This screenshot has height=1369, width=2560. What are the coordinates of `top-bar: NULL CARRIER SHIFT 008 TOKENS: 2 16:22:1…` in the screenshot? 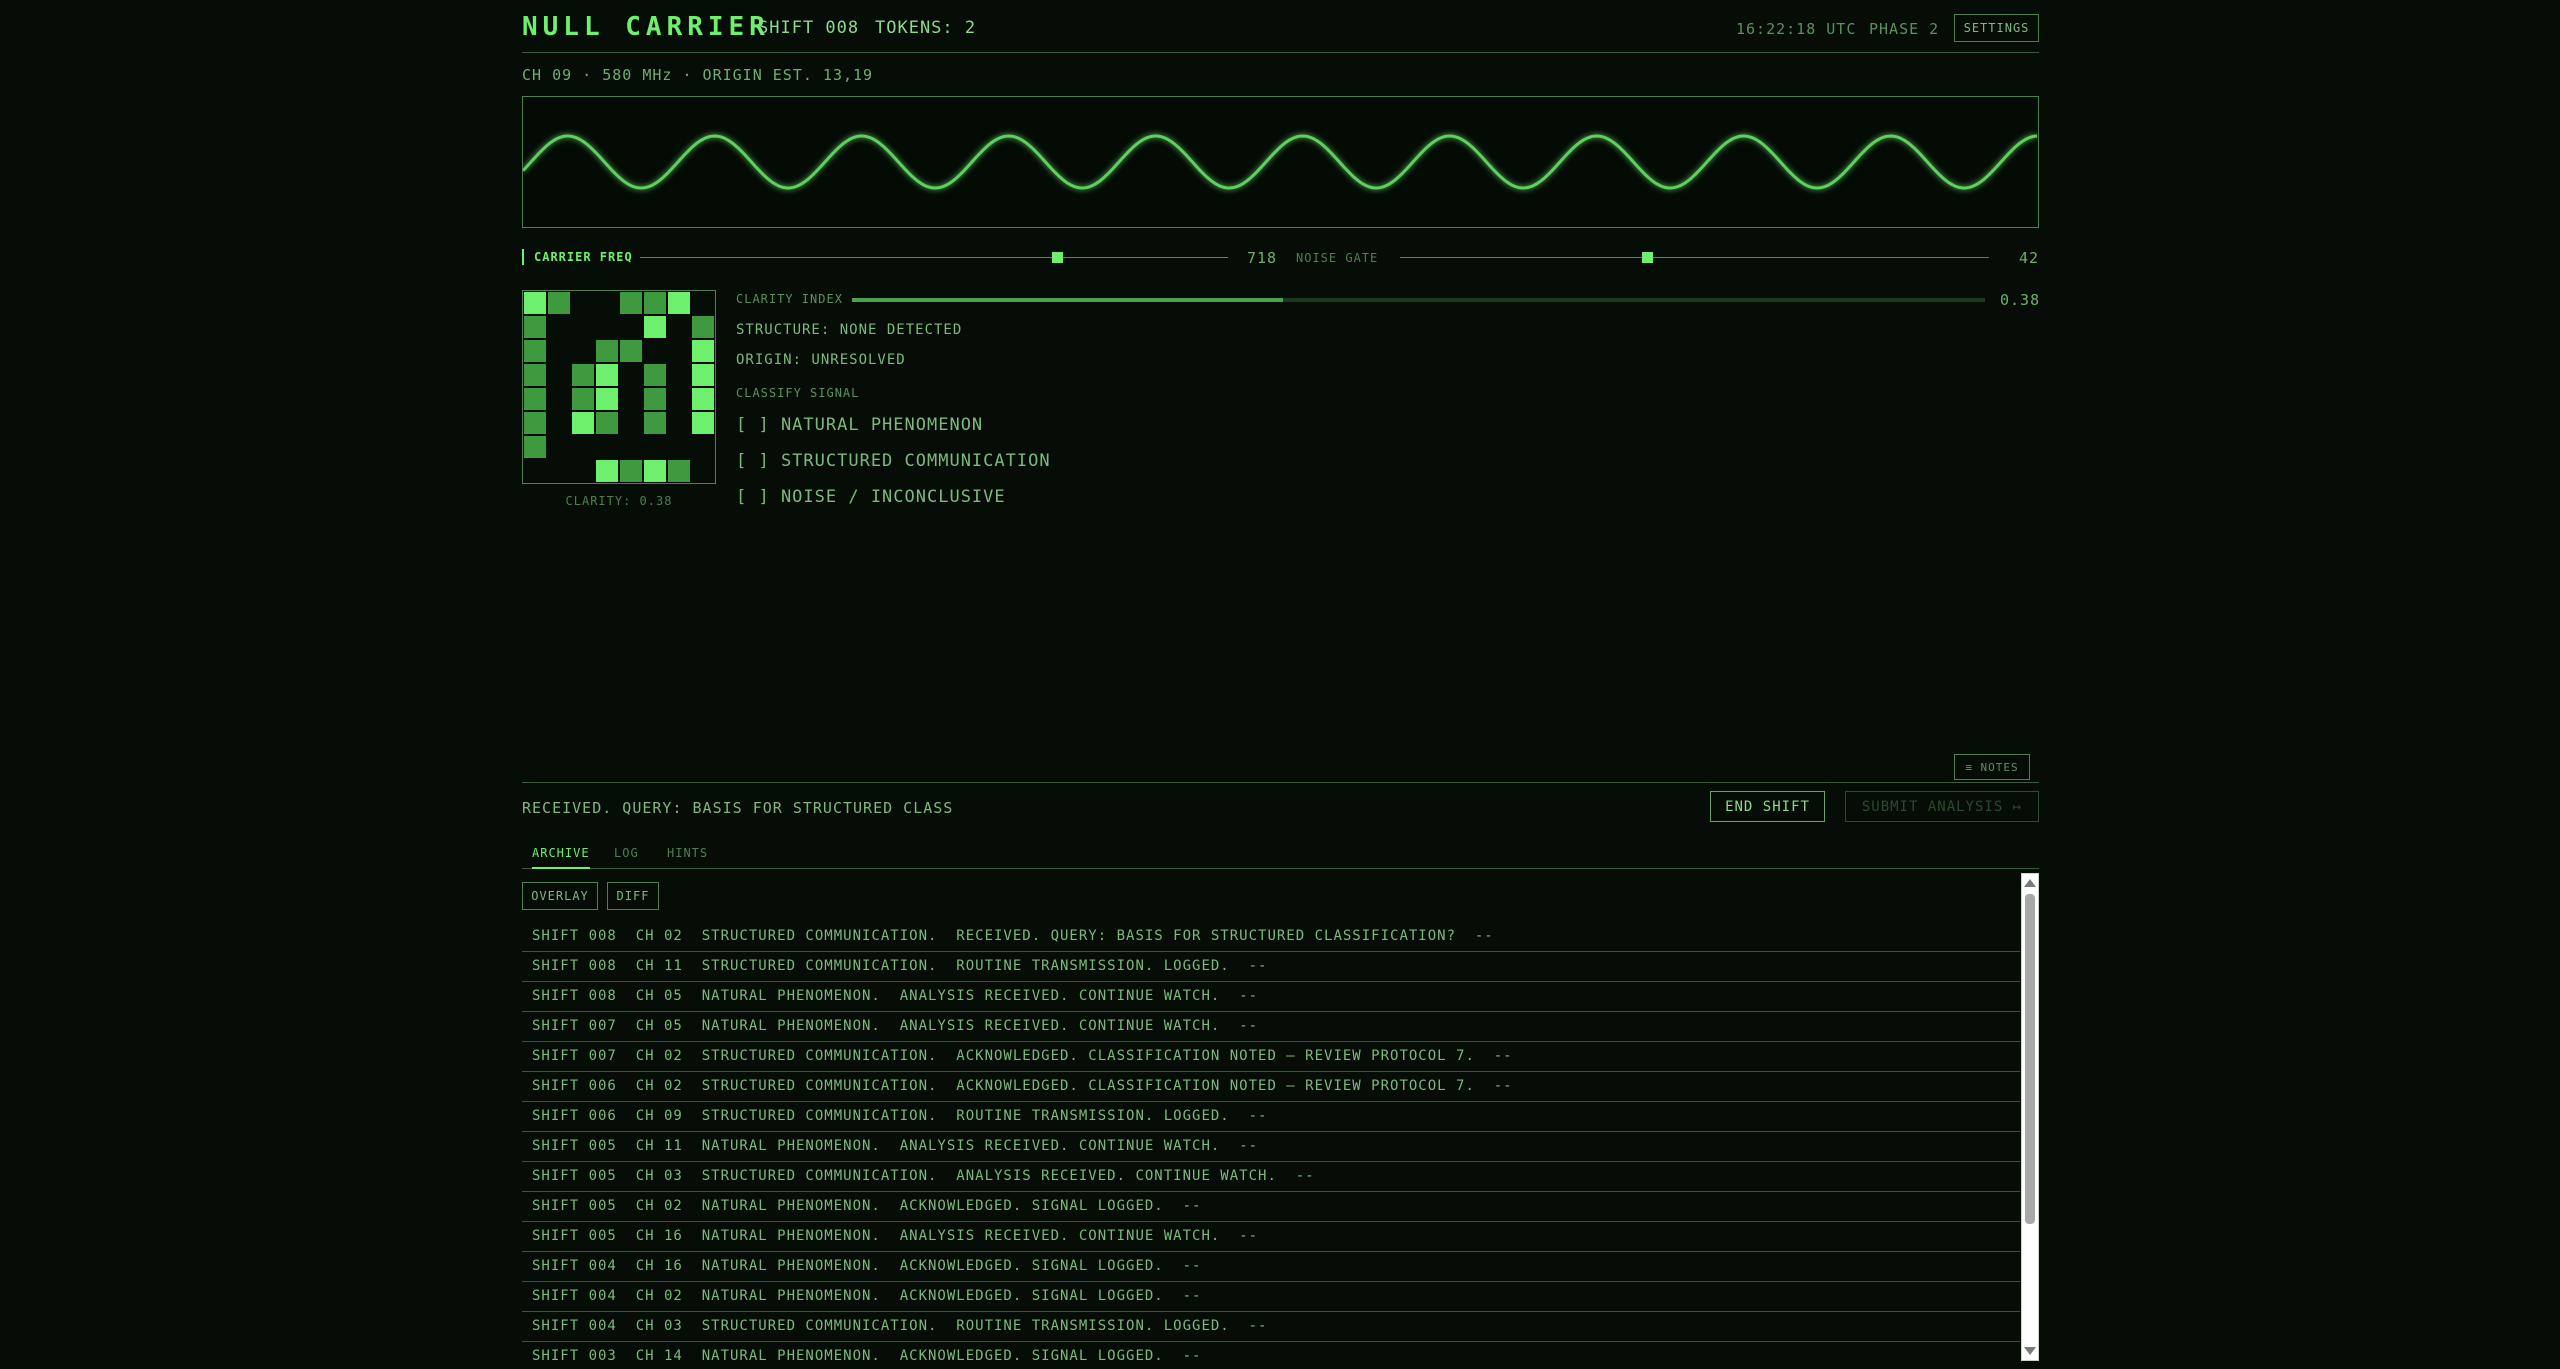 It's located at (1280, 26).